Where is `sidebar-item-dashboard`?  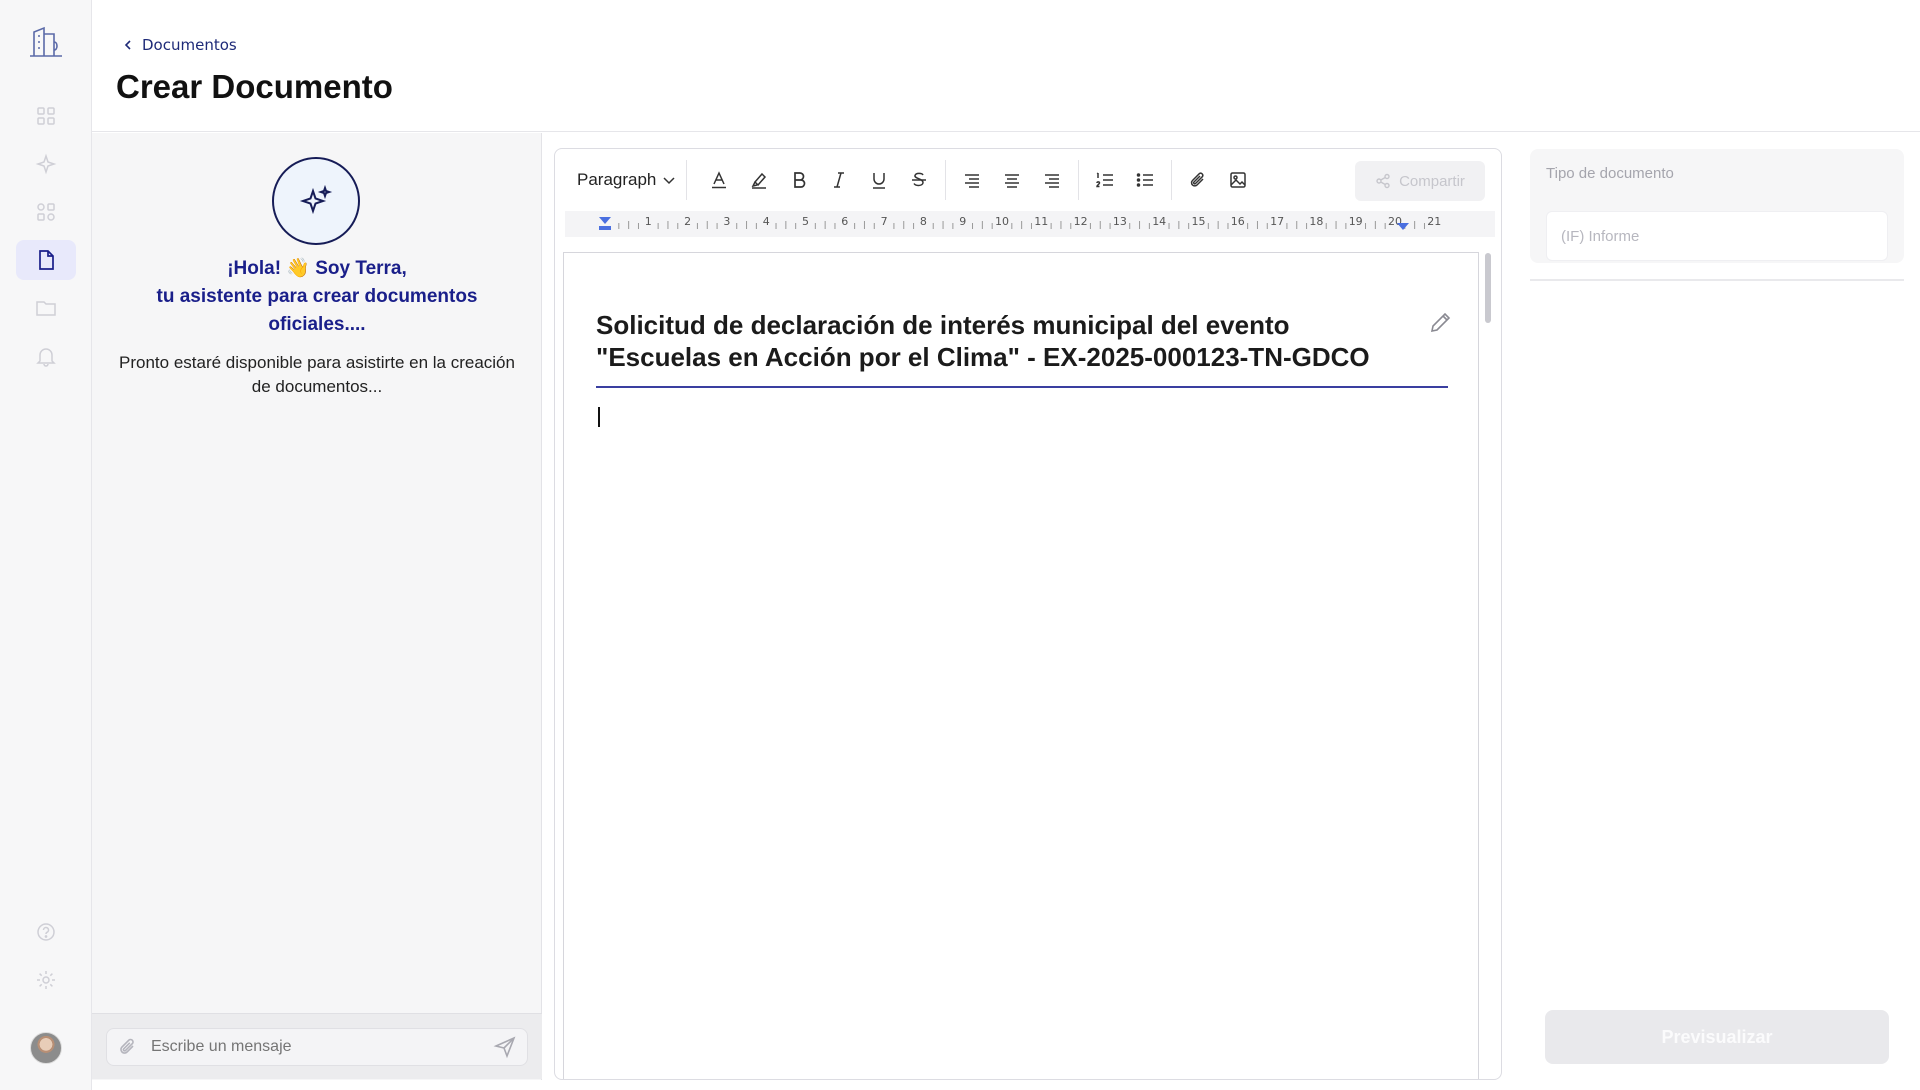 sidebar-item-dashboard is located at coordinates (46, 116).